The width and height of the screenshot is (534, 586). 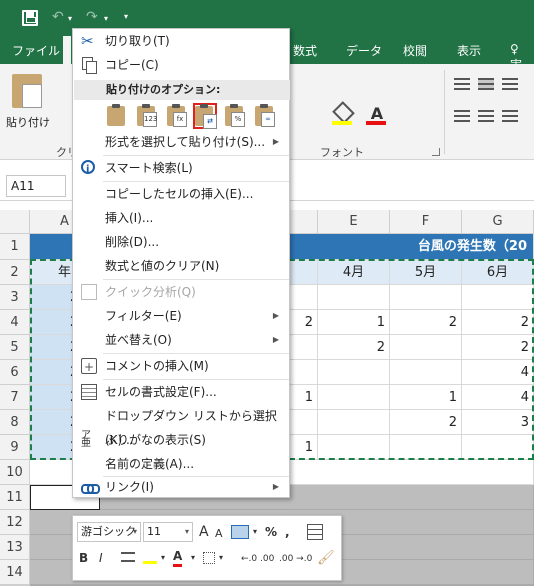 I want to click on fill-color-icon, so click(x=150, y=558).